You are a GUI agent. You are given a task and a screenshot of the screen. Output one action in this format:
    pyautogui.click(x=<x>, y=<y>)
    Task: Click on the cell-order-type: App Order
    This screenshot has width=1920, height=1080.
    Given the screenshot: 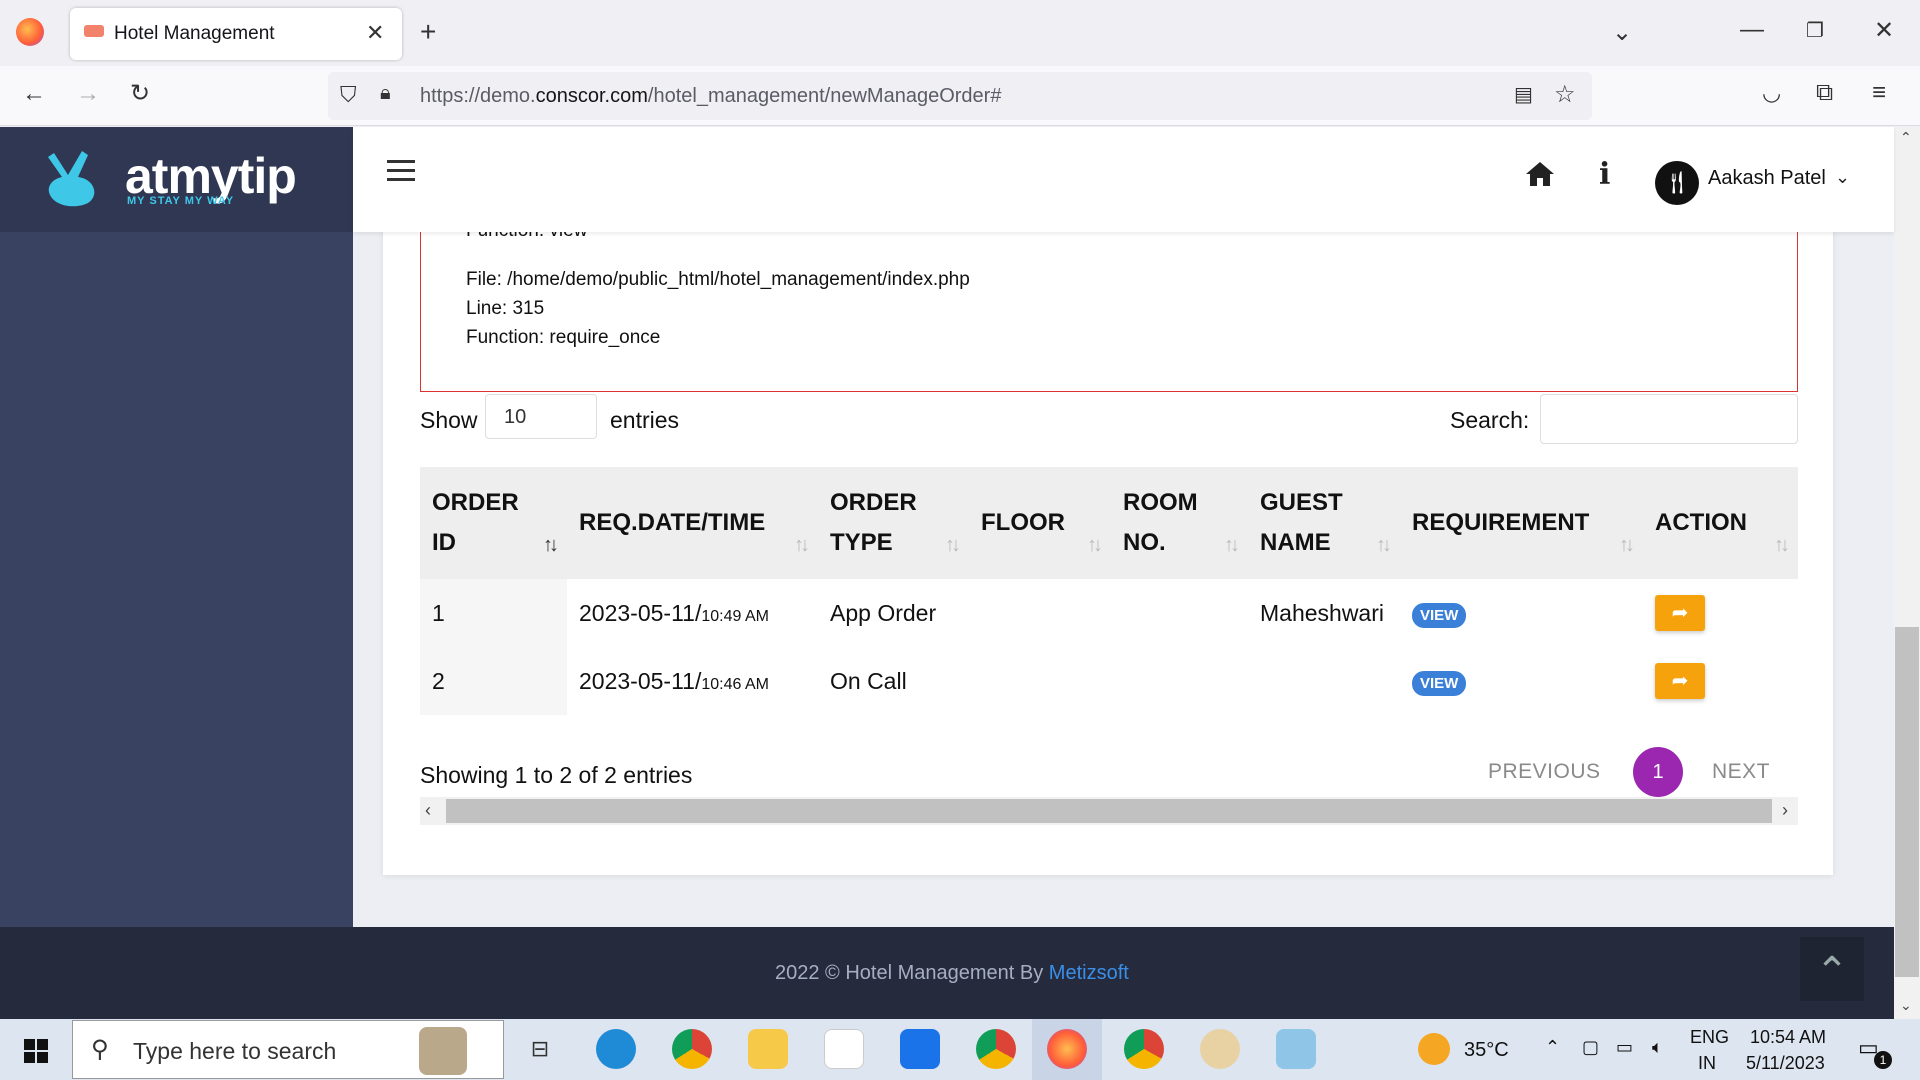 What is the action you would take?
    pyautogui.click(x=883, y=612)
    